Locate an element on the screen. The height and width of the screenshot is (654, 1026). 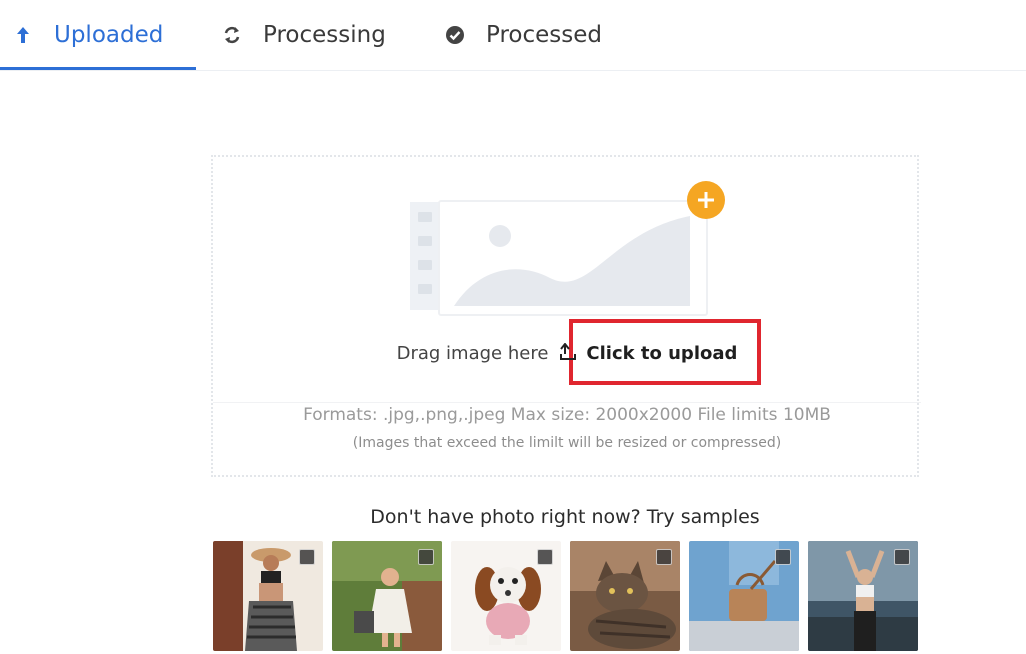
sample-woman-hat is located at coordinates (268, 596).